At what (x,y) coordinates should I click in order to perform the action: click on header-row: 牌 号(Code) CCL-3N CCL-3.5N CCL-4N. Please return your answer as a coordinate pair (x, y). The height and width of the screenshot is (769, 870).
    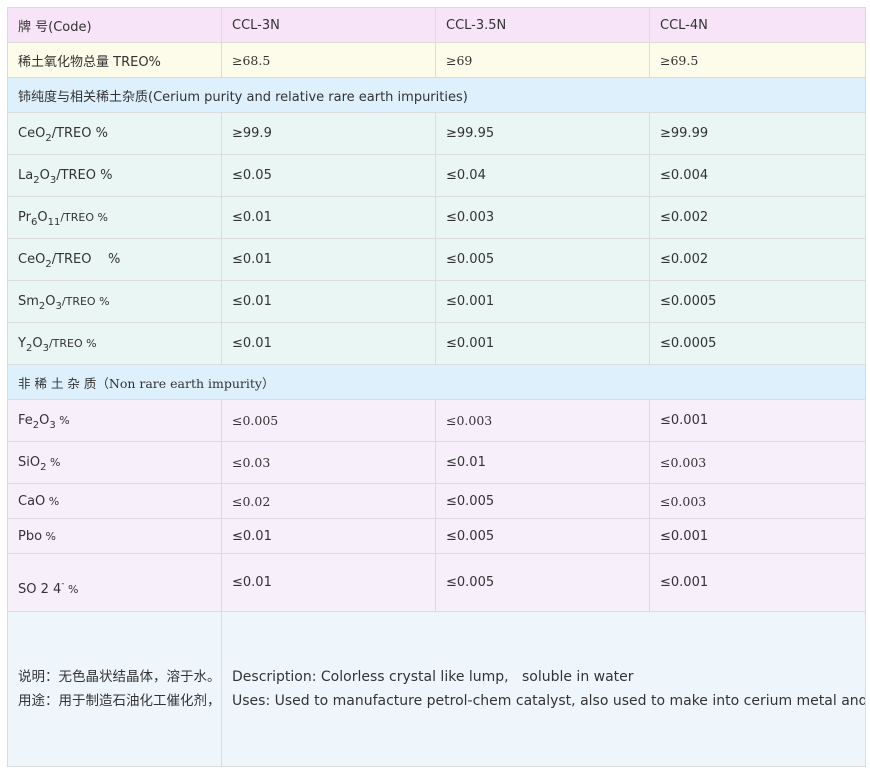
    Looking at the image, I should click on (436, 25).